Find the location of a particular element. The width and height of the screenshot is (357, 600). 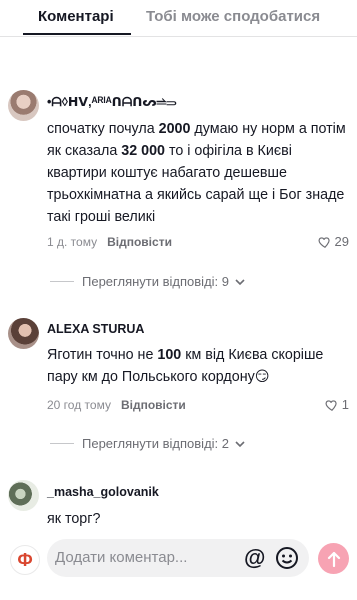

like-button: 29 is located at coordinates (333, 241).